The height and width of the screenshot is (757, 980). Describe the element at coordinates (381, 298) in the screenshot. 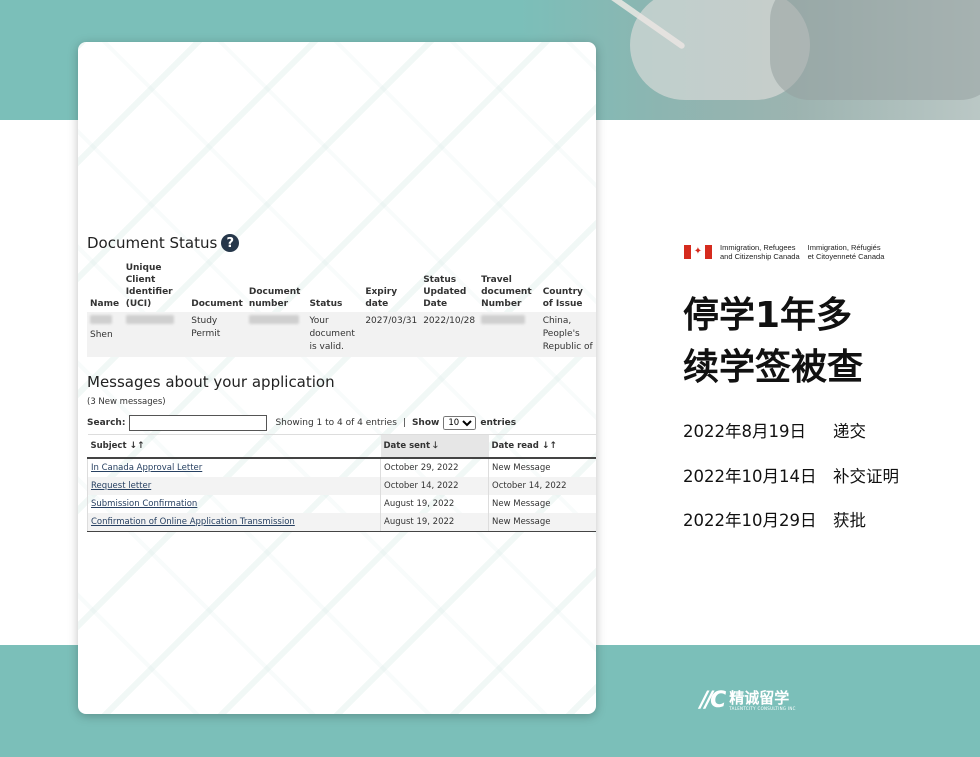

I see `col-expiry-date: Expiry date` at that location.